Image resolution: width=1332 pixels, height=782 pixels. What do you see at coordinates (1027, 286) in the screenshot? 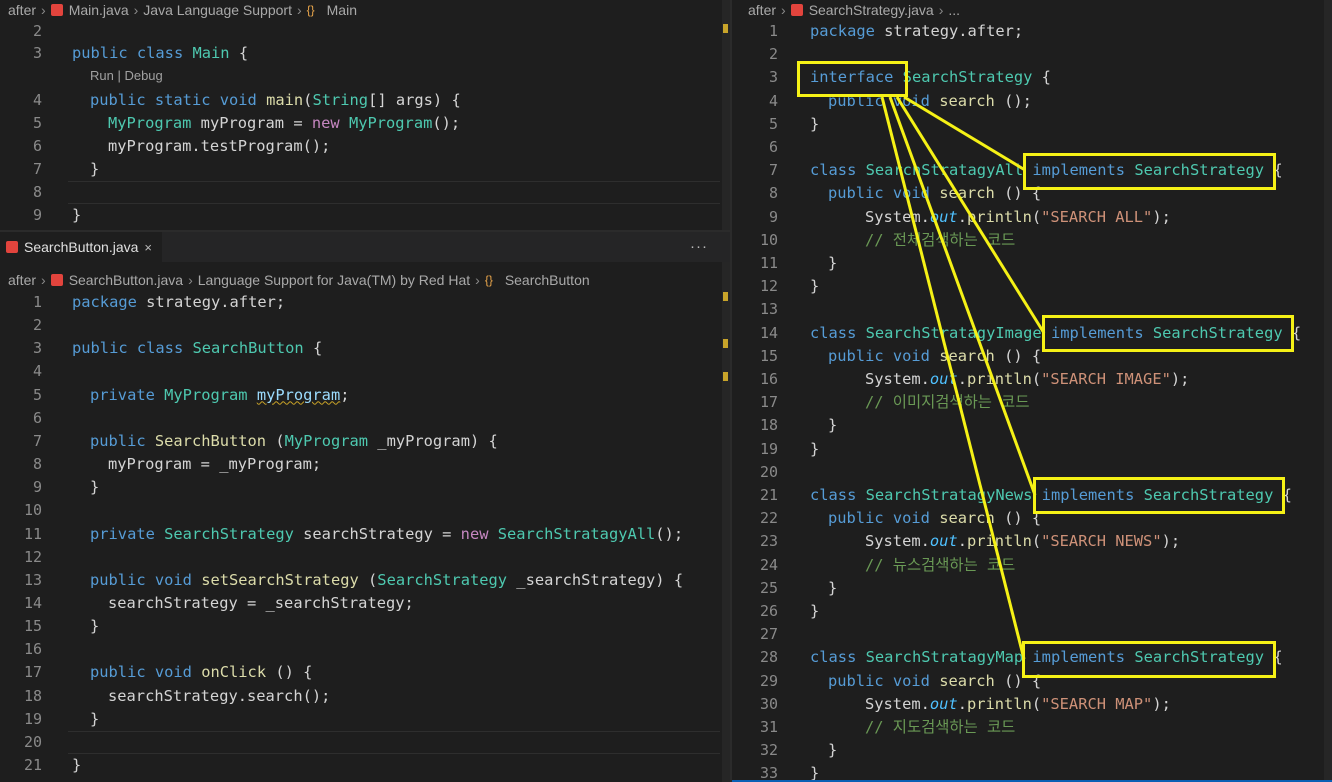
I see `code-line: 12}` at bounding box center [1027, 286].